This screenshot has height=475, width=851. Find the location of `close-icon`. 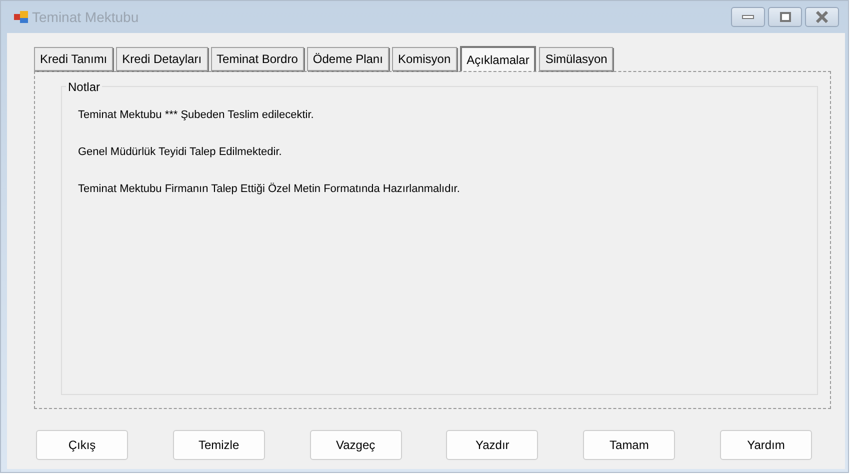

close-icon is located at coordinates (822, 17).